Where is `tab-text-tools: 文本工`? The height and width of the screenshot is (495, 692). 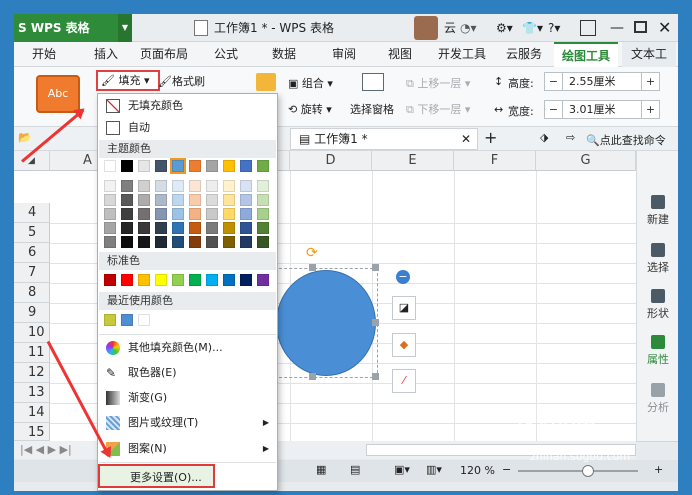 tab-text-tools: 文本工 is located at coordinates (649, 54).